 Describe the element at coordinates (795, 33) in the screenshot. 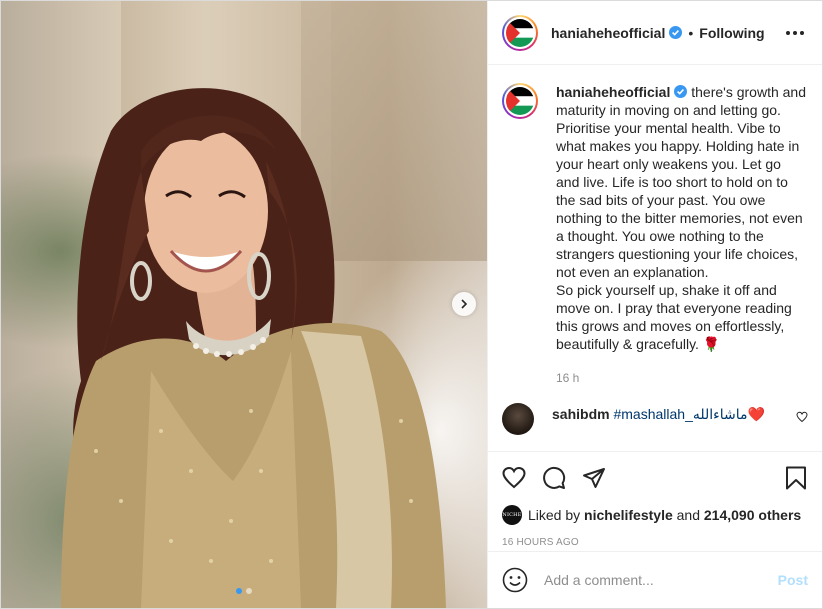

I see `more-options-icon` at that location.